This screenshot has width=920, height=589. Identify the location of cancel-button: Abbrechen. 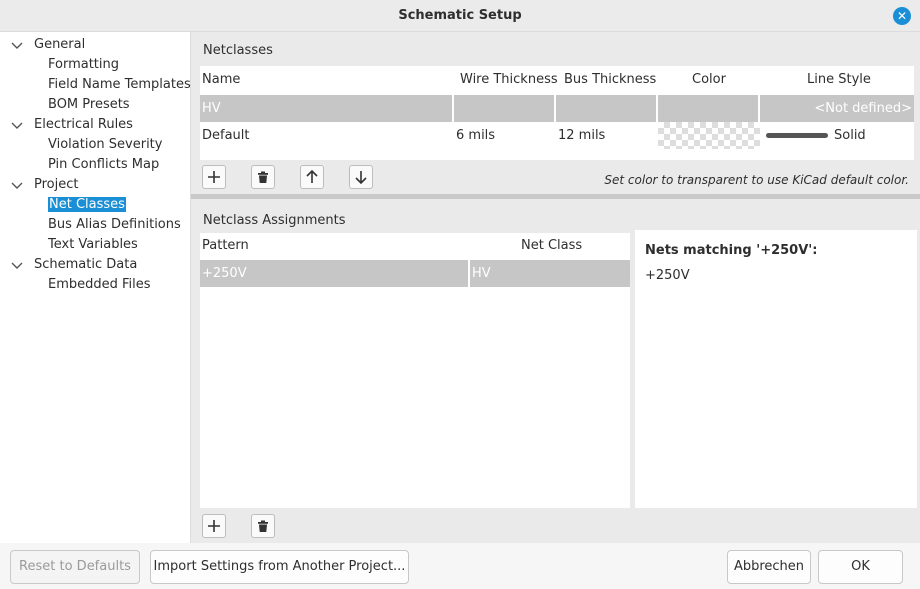
(769, 567).